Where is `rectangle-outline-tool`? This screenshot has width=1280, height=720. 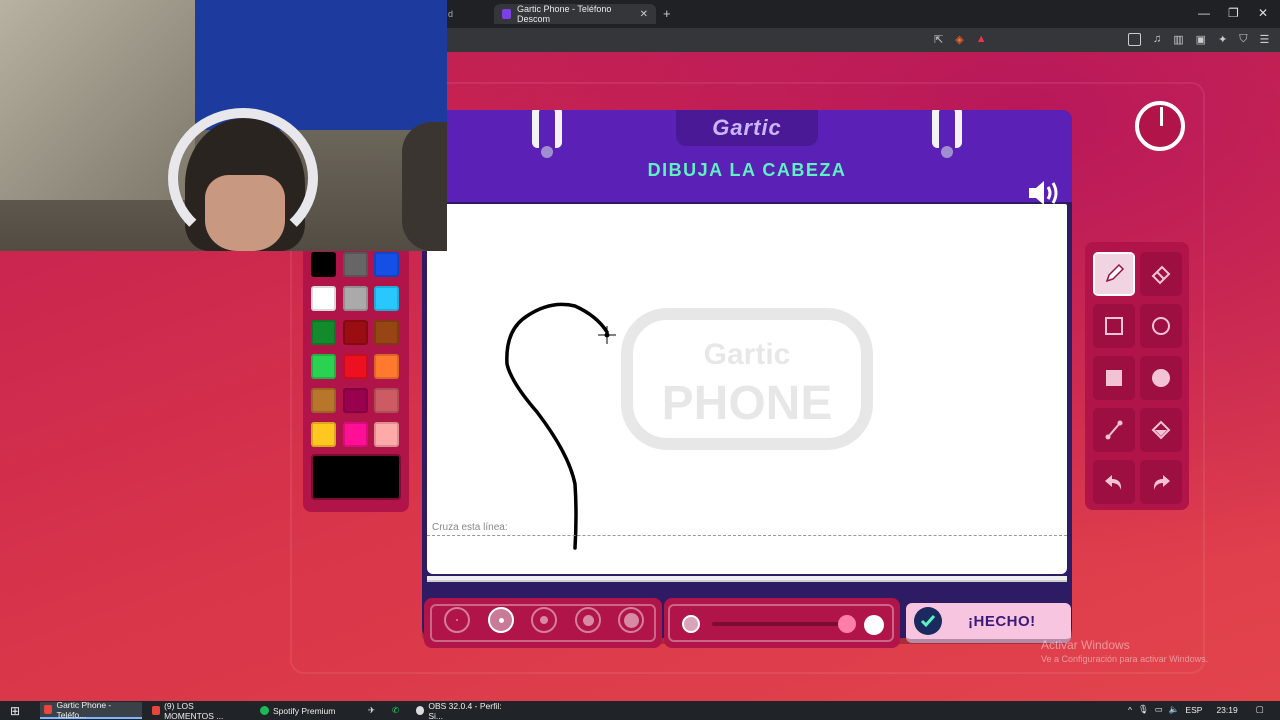 rectangle-outline-tool is located at coordinates (1114, 326).